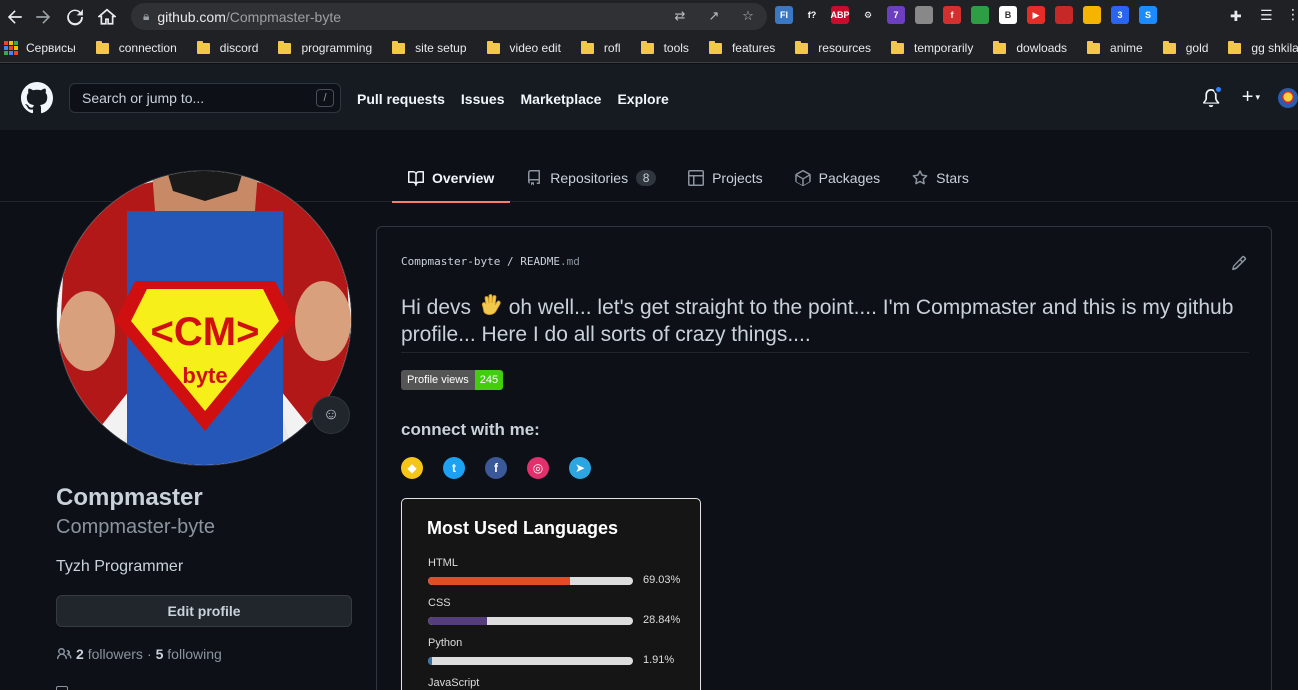 The width and height of the screenshot is (1298, 690). I want to click on avatar-cm-text: <CM>, so click(205, 332).